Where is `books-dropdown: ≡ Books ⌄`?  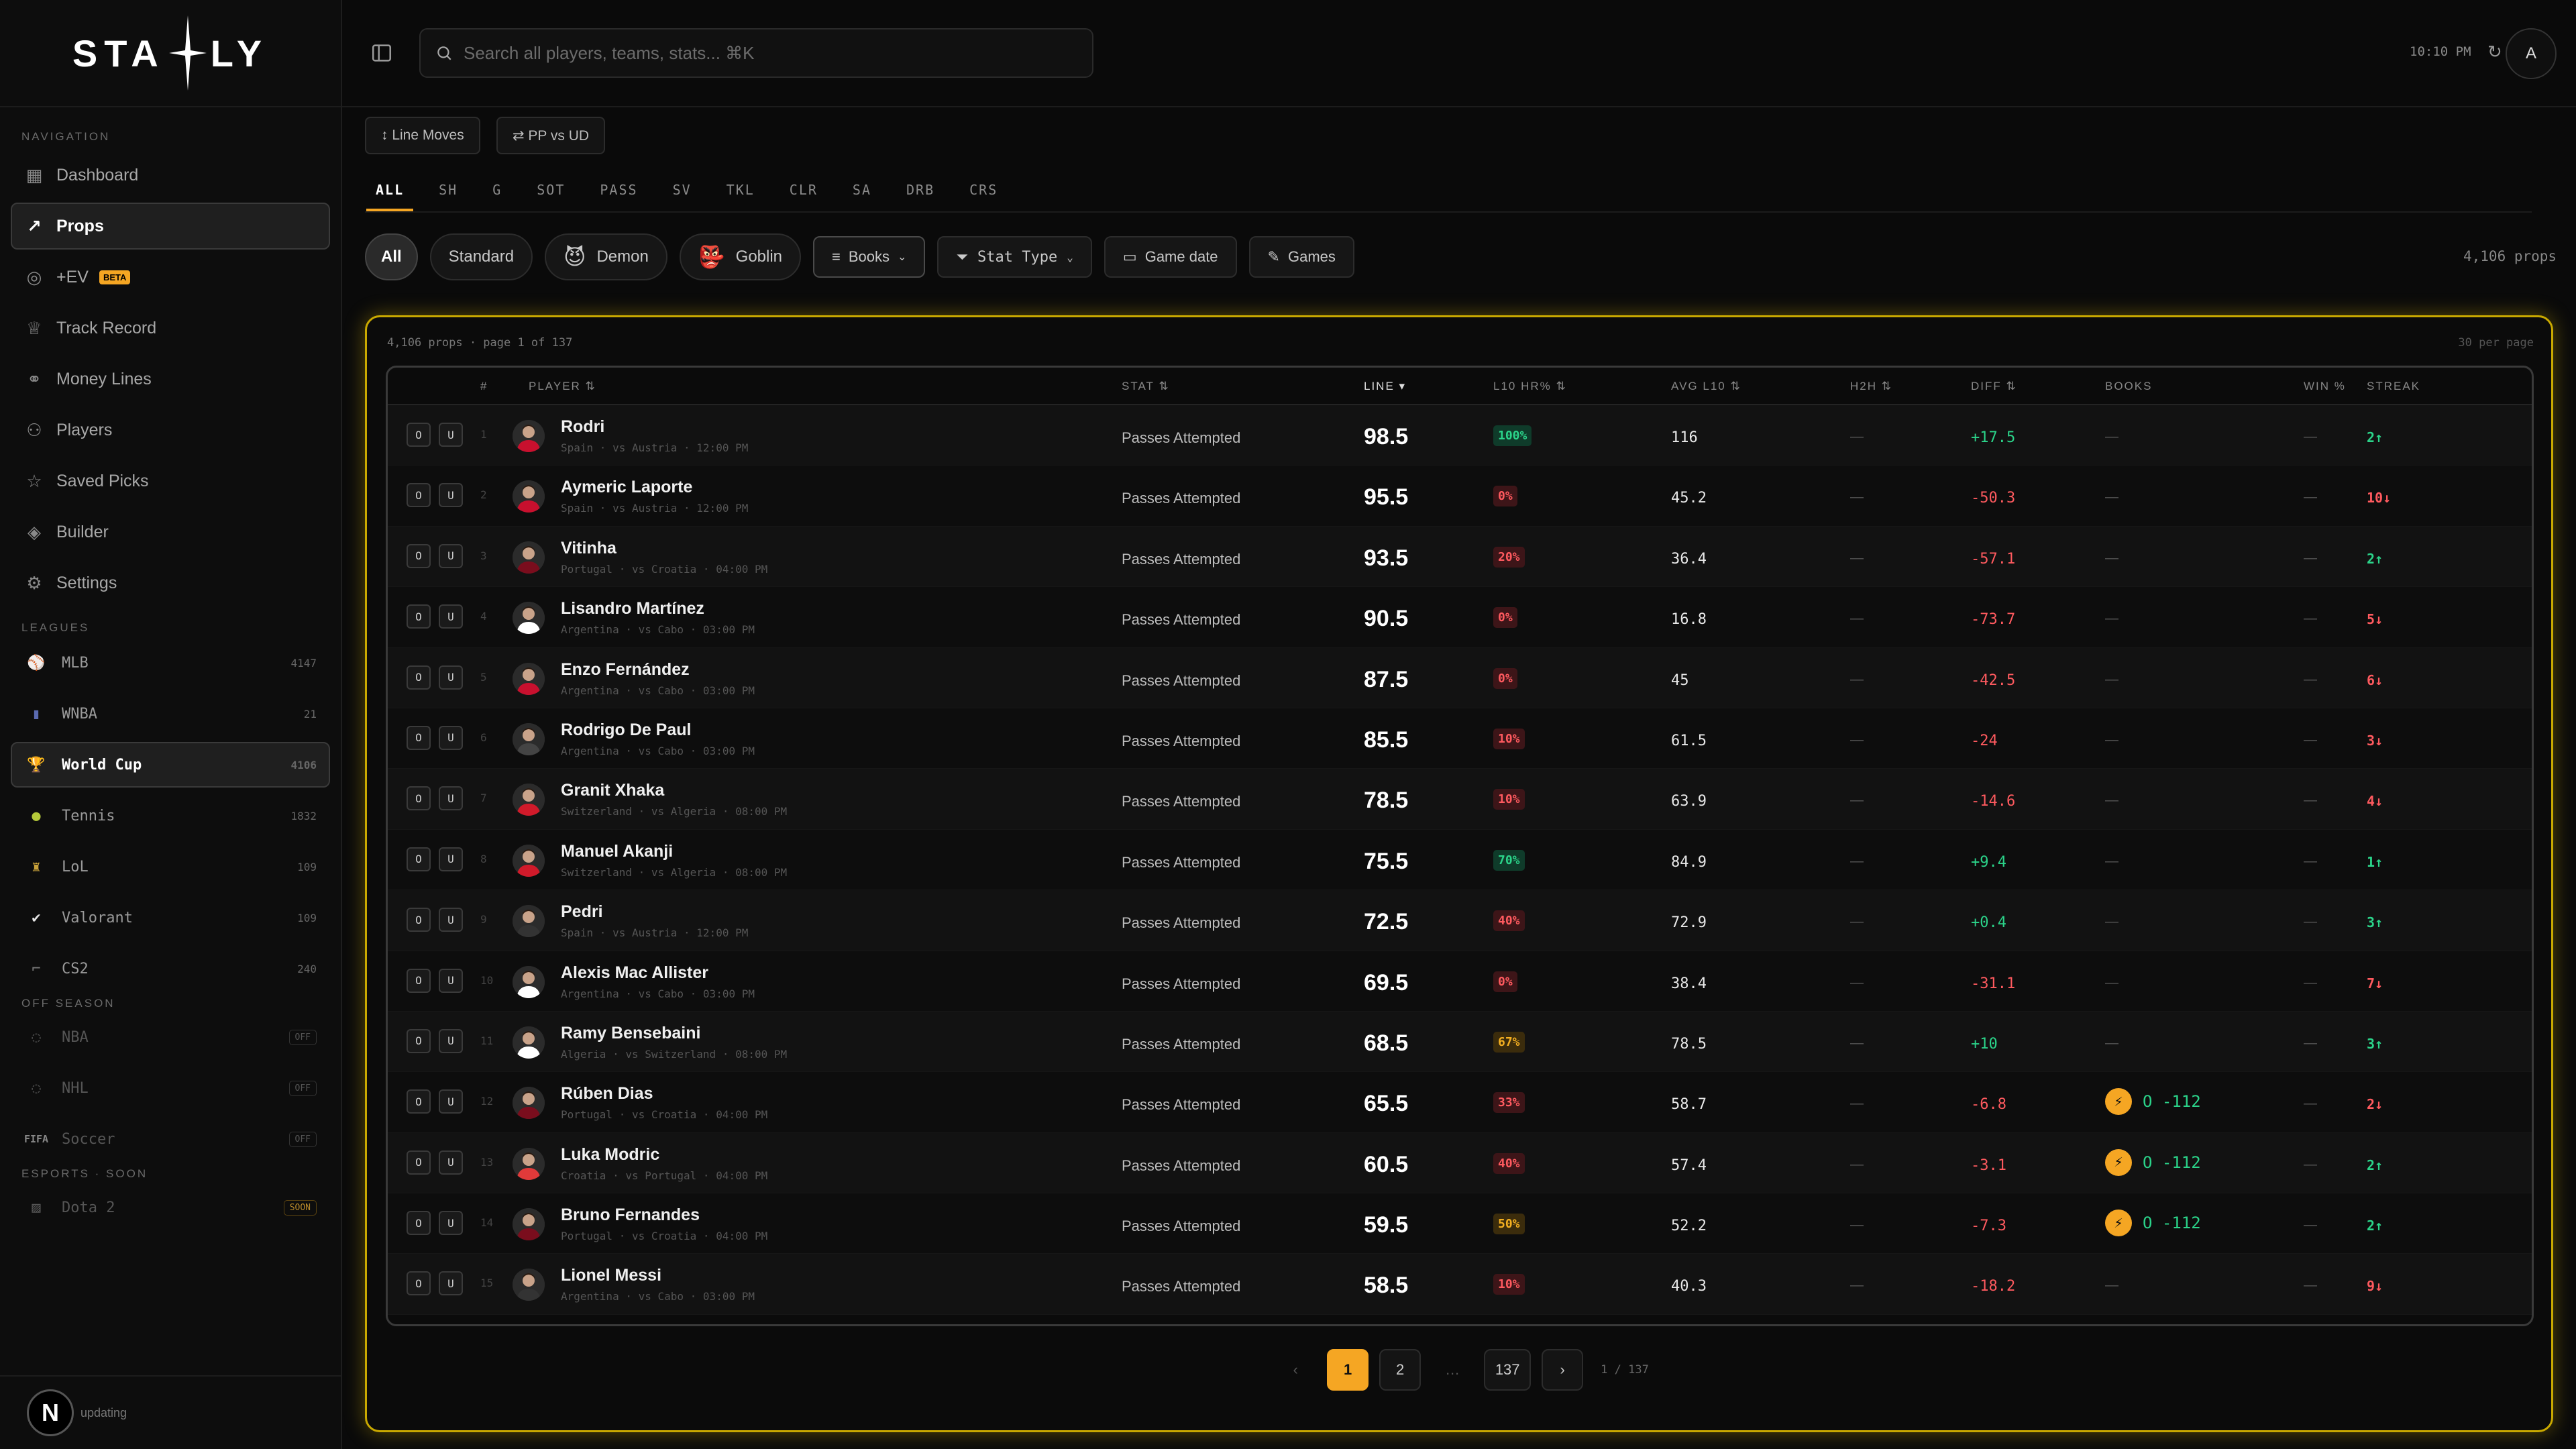 books-dropdown: ≡ Books ⌄ is located at coordinates (869, 257).